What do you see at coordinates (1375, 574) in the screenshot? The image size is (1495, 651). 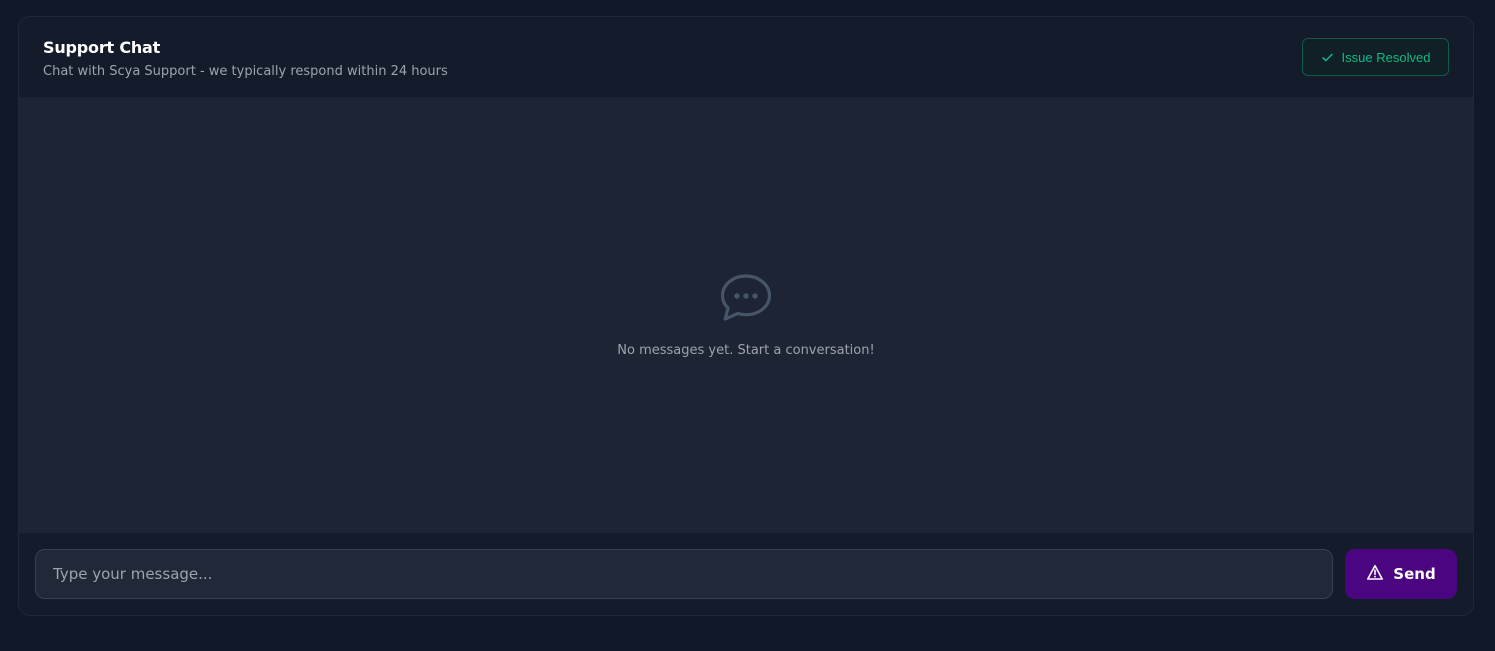 I see `warning-triangle-icon` at bounding box center [1375, 574].